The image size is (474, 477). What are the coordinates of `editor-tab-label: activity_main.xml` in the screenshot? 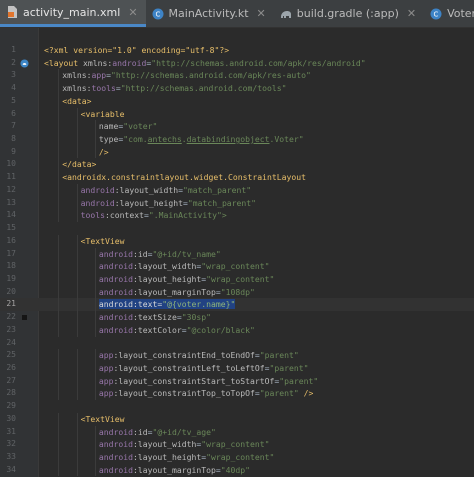 It's located at (72, 12).